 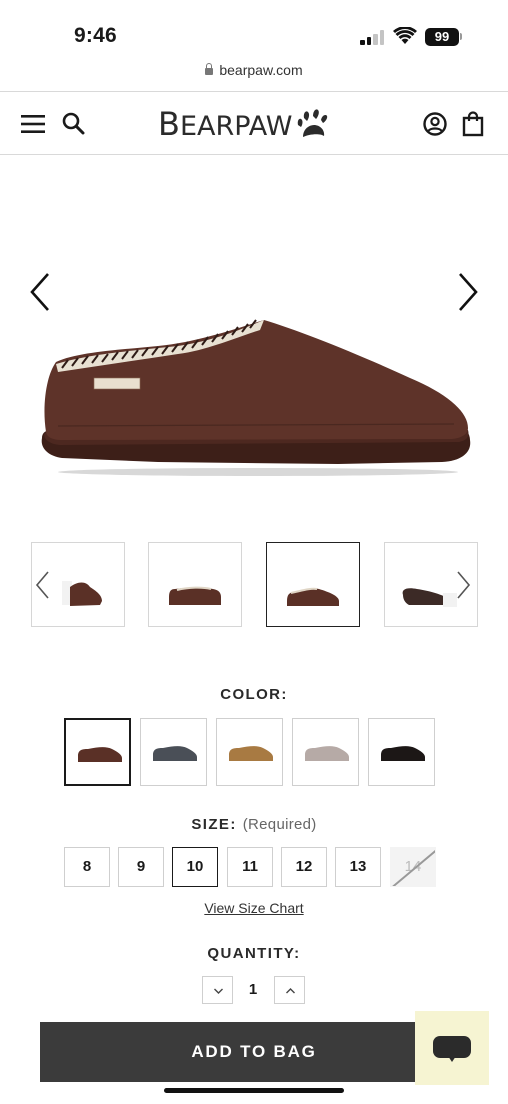 I want to click on product-image-slipper, so click(x=256, y=397).